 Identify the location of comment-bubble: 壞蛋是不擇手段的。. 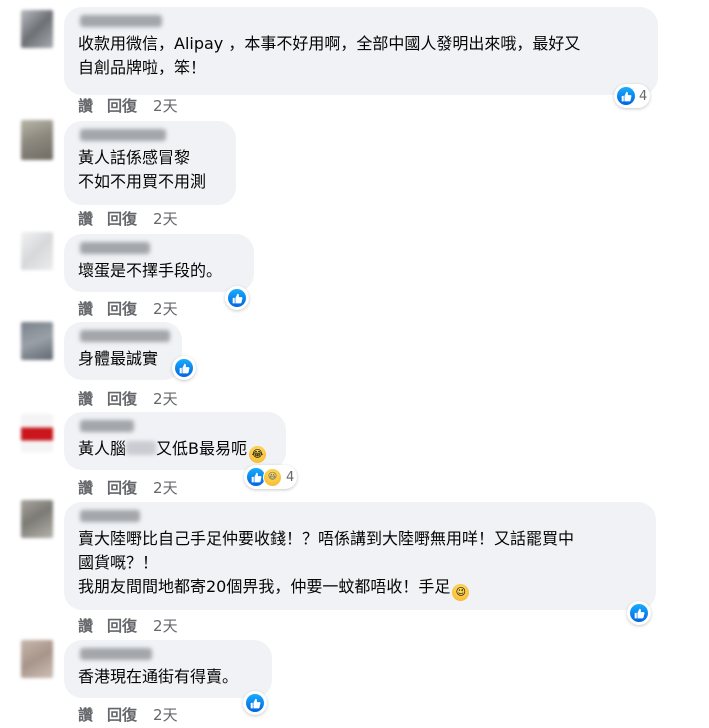
(159, 263).